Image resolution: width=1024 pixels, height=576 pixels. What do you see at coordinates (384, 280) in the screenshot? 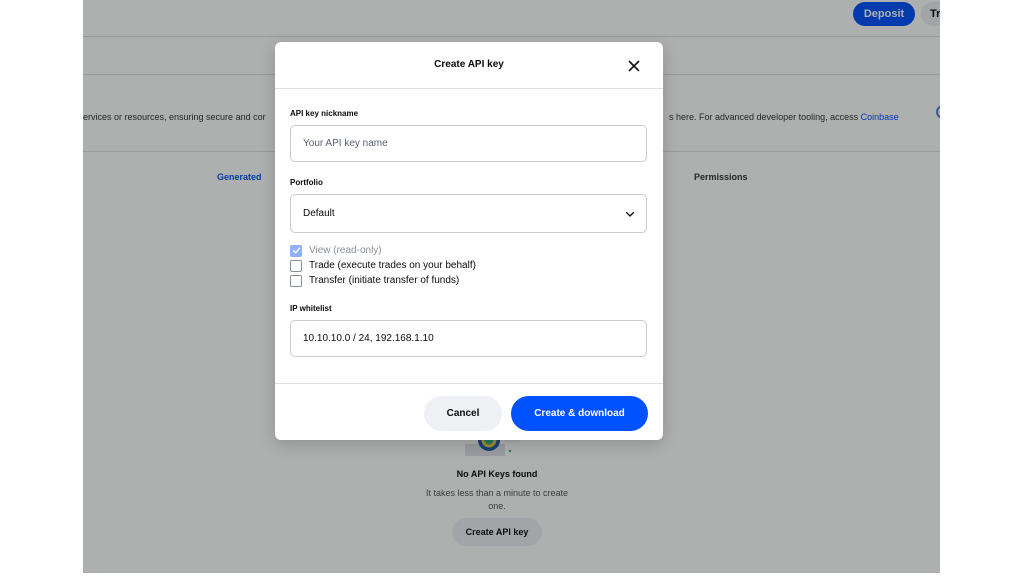
I see `checkbox-label: Transfer (initiate transfer of funds)` at bounding box center [384, 280].